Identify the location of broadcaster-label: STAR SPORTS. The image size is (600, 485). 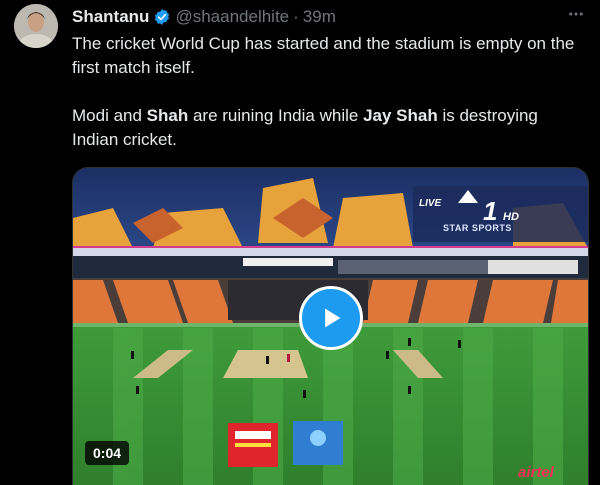
(477, 228).